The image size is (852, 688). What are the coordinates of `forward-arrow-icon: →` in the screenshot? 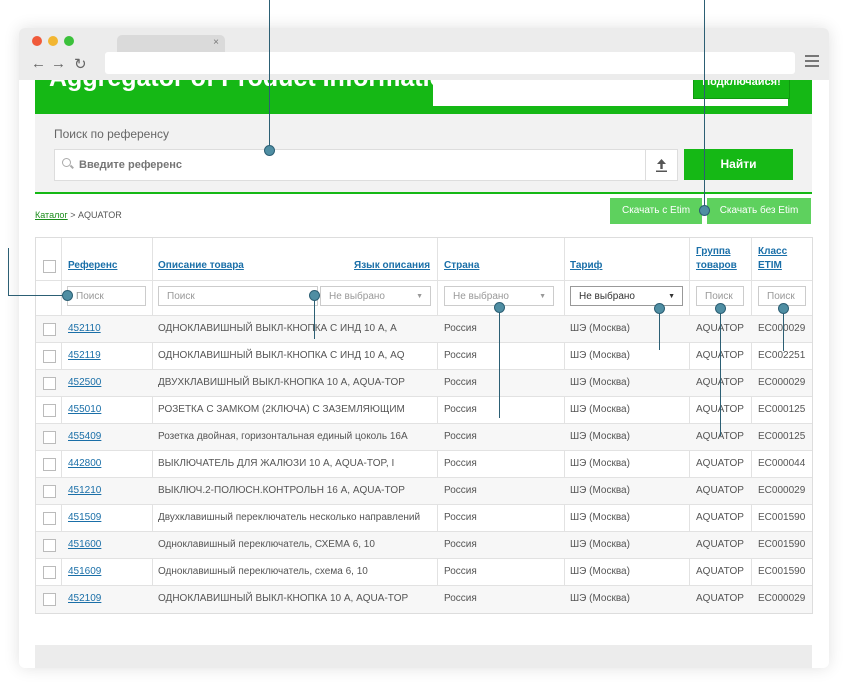 It's located at (58, 63).